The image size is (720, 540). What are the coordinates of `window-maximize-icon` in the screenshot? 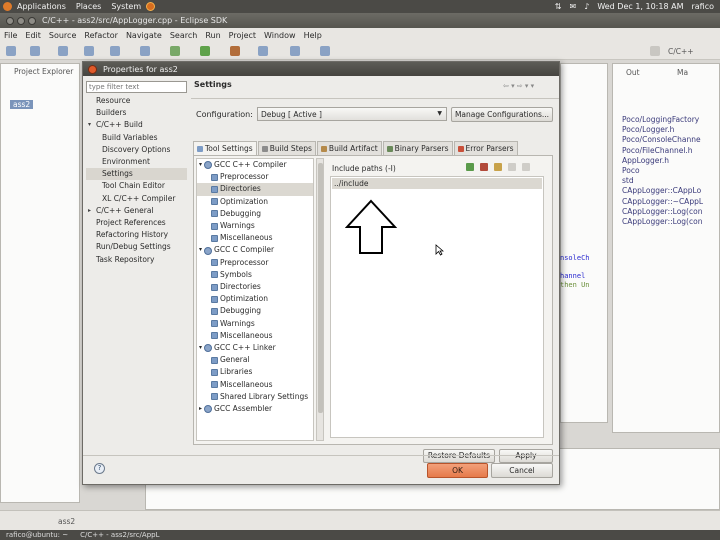 It's located at (32, 20).